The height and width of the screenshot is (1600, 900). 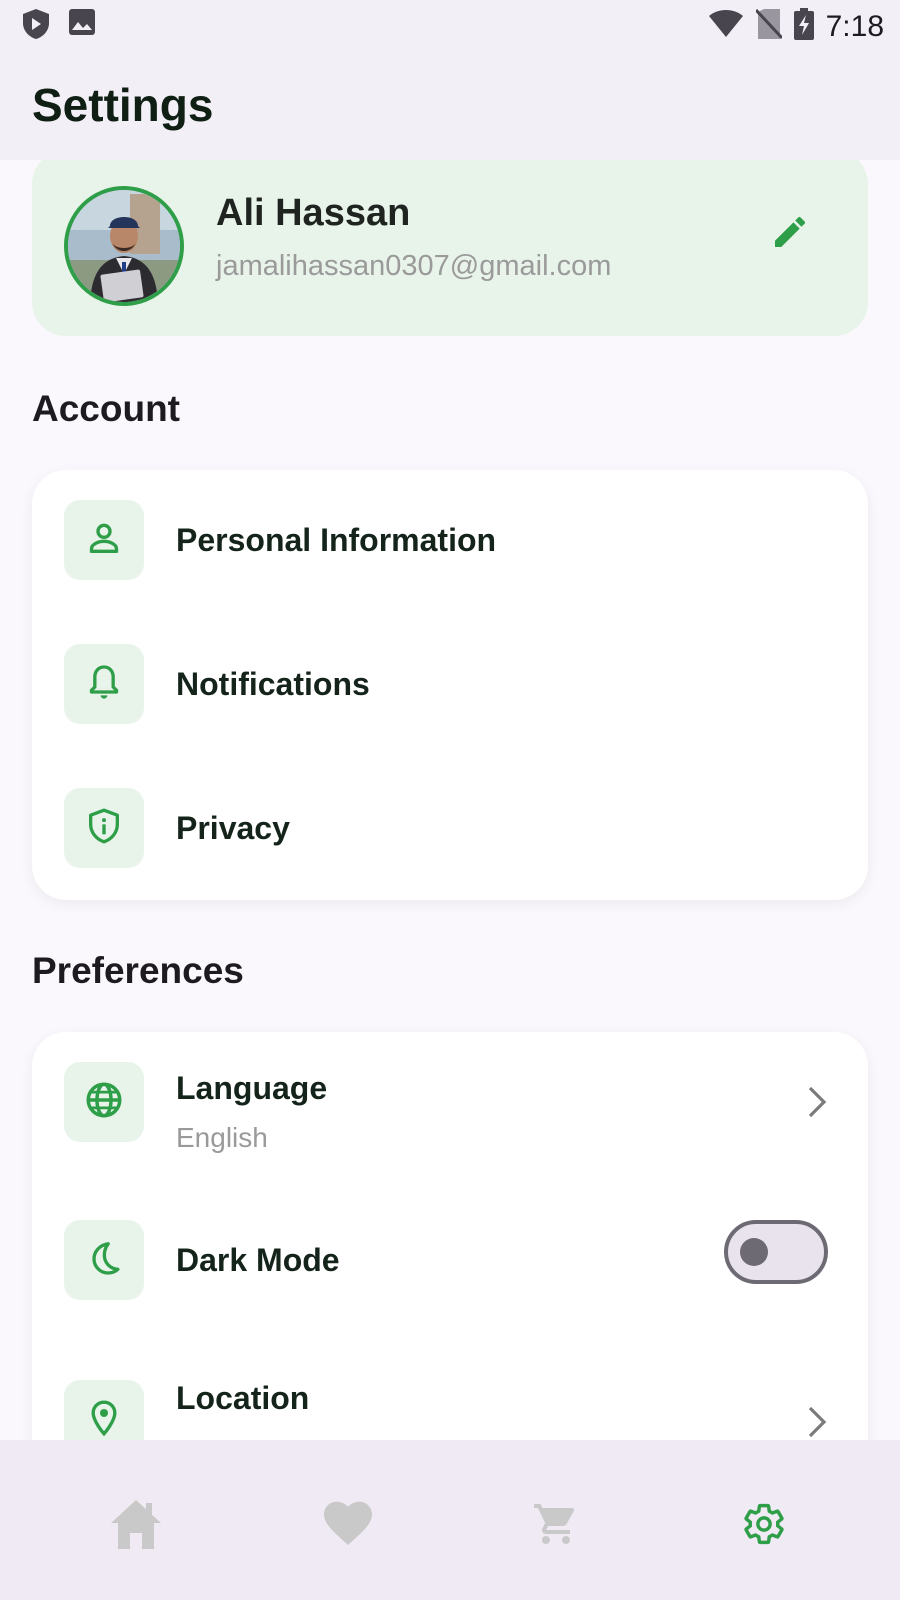 What do you see at coordinates (450, 1395) in the screenshot?
I see `settings-item-location: Location` at bounding box center [450, 1395].